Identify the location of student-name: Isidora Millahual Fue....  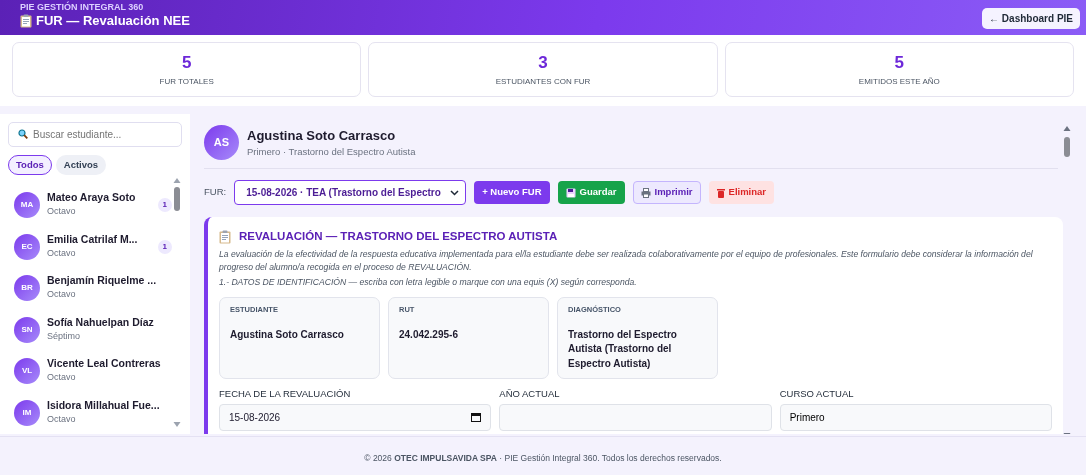
(103, 405).